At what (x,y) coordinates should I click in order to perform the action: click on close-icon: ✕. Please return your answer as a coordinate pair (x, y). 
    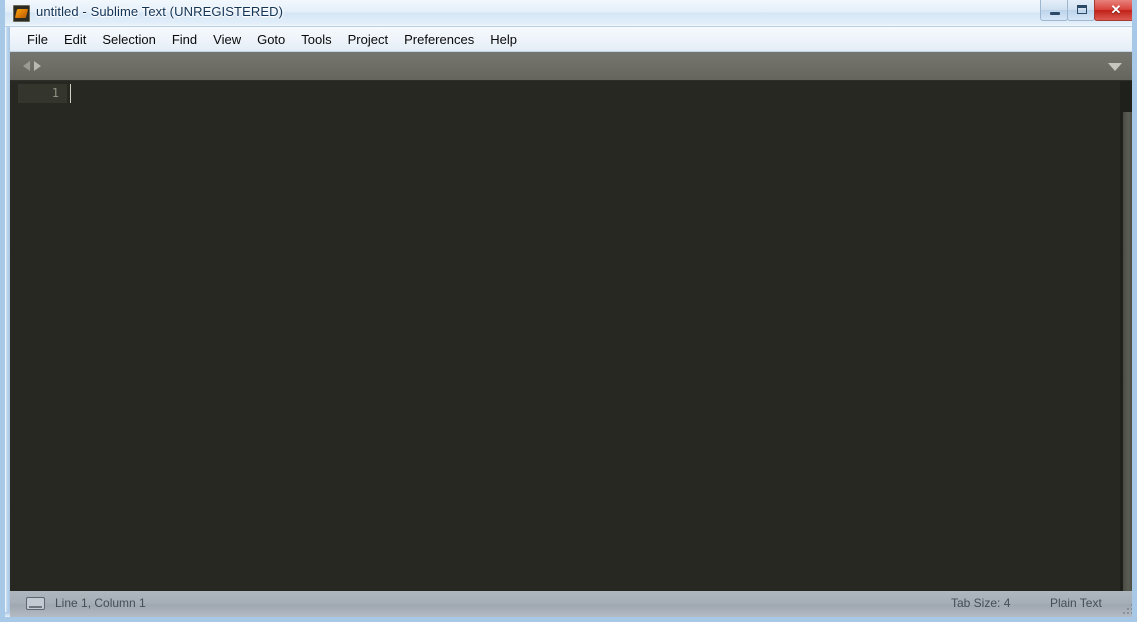
    Looking at the image, I should click on (1116, 9).